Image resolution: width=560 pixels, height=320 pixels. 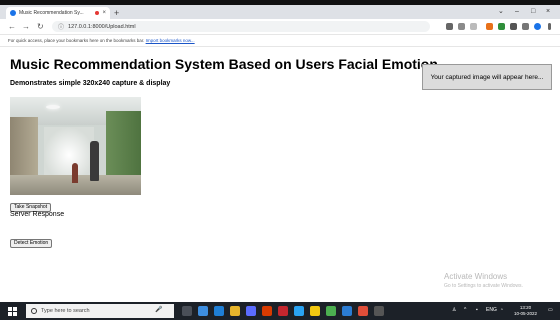 I want to click on media-icon, so click(x=283, y=311).